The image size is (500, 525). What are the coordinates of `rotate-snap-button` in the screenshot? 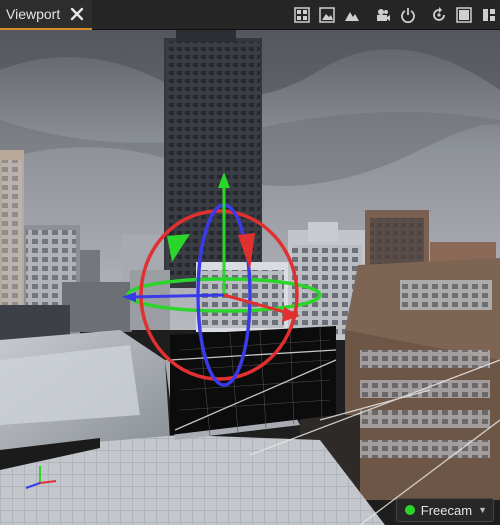 It's located at (439, 15).